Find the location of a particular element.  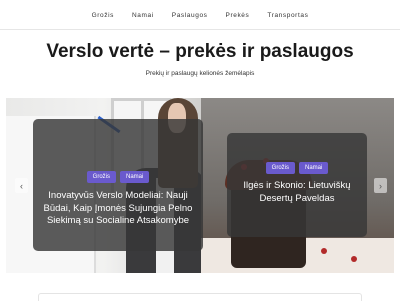

nav-item-transportas: Transportas is located at coordinates (287, 15).